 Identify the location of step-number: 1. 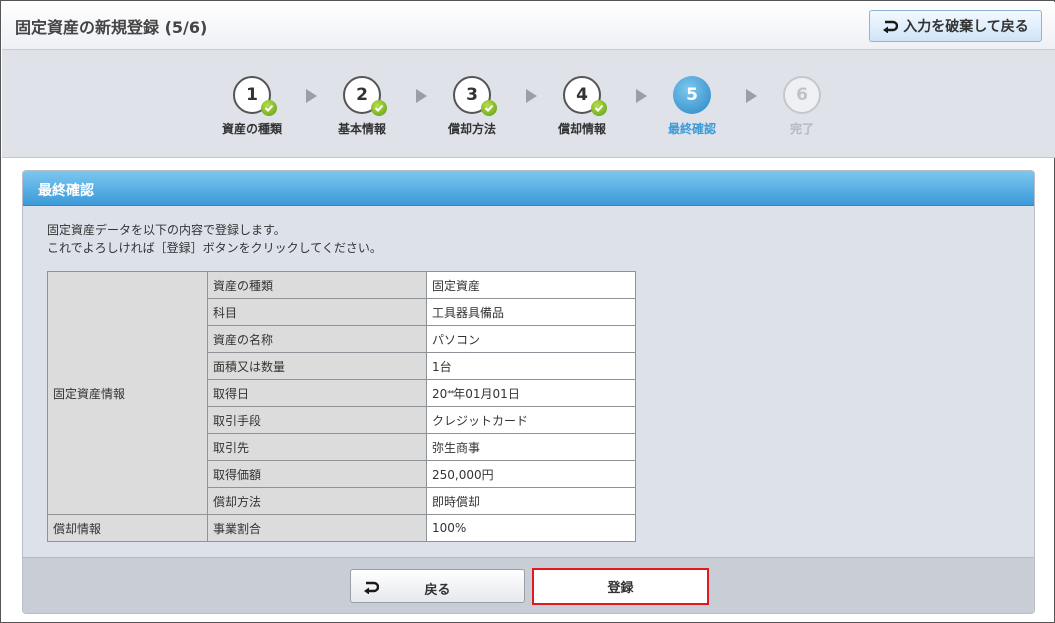
(252, 95).